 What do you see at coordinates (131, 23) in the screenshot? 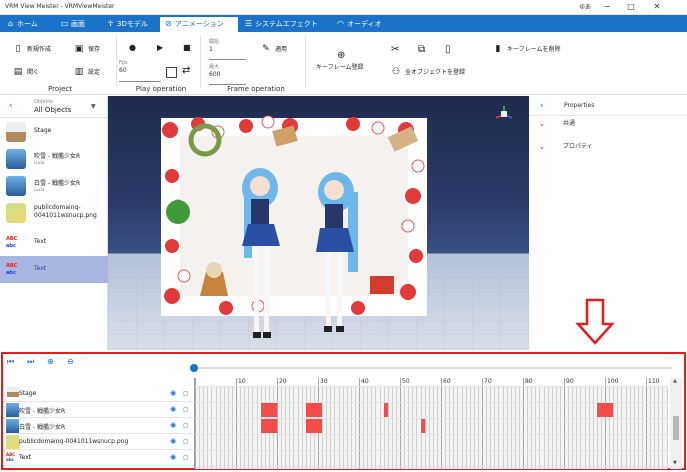
I see `tab-3d-model: ☥ 3Dモデル` at bounding box center [131, 23].